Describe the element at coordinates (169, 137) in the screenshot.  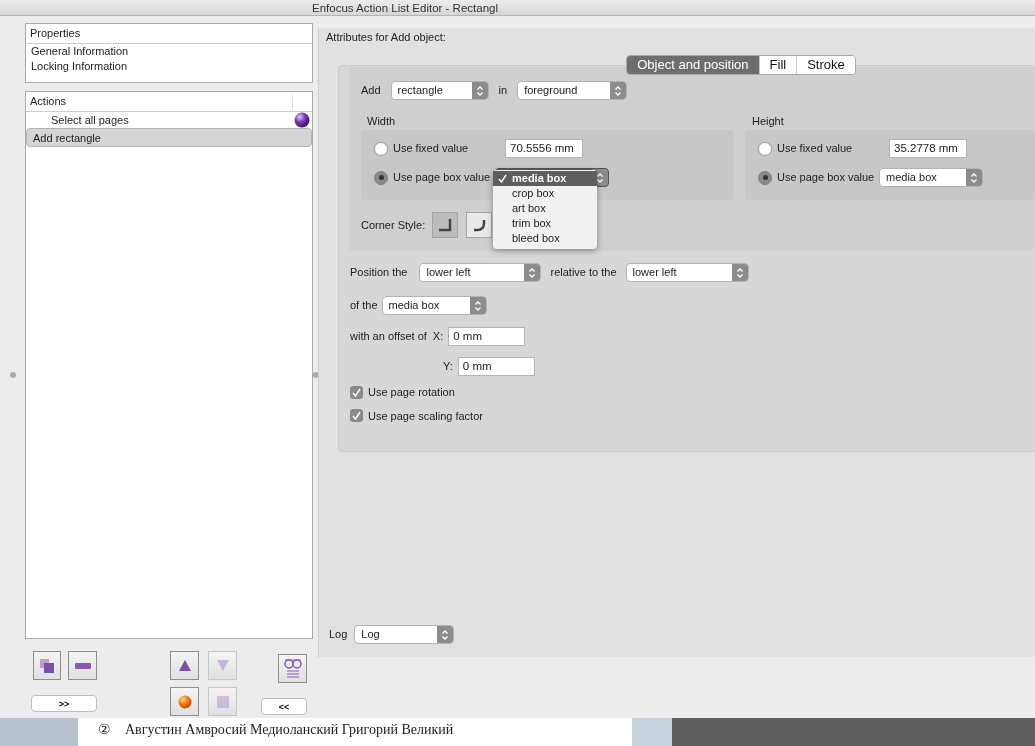
I see `action-row: Add rectangle` at that location.